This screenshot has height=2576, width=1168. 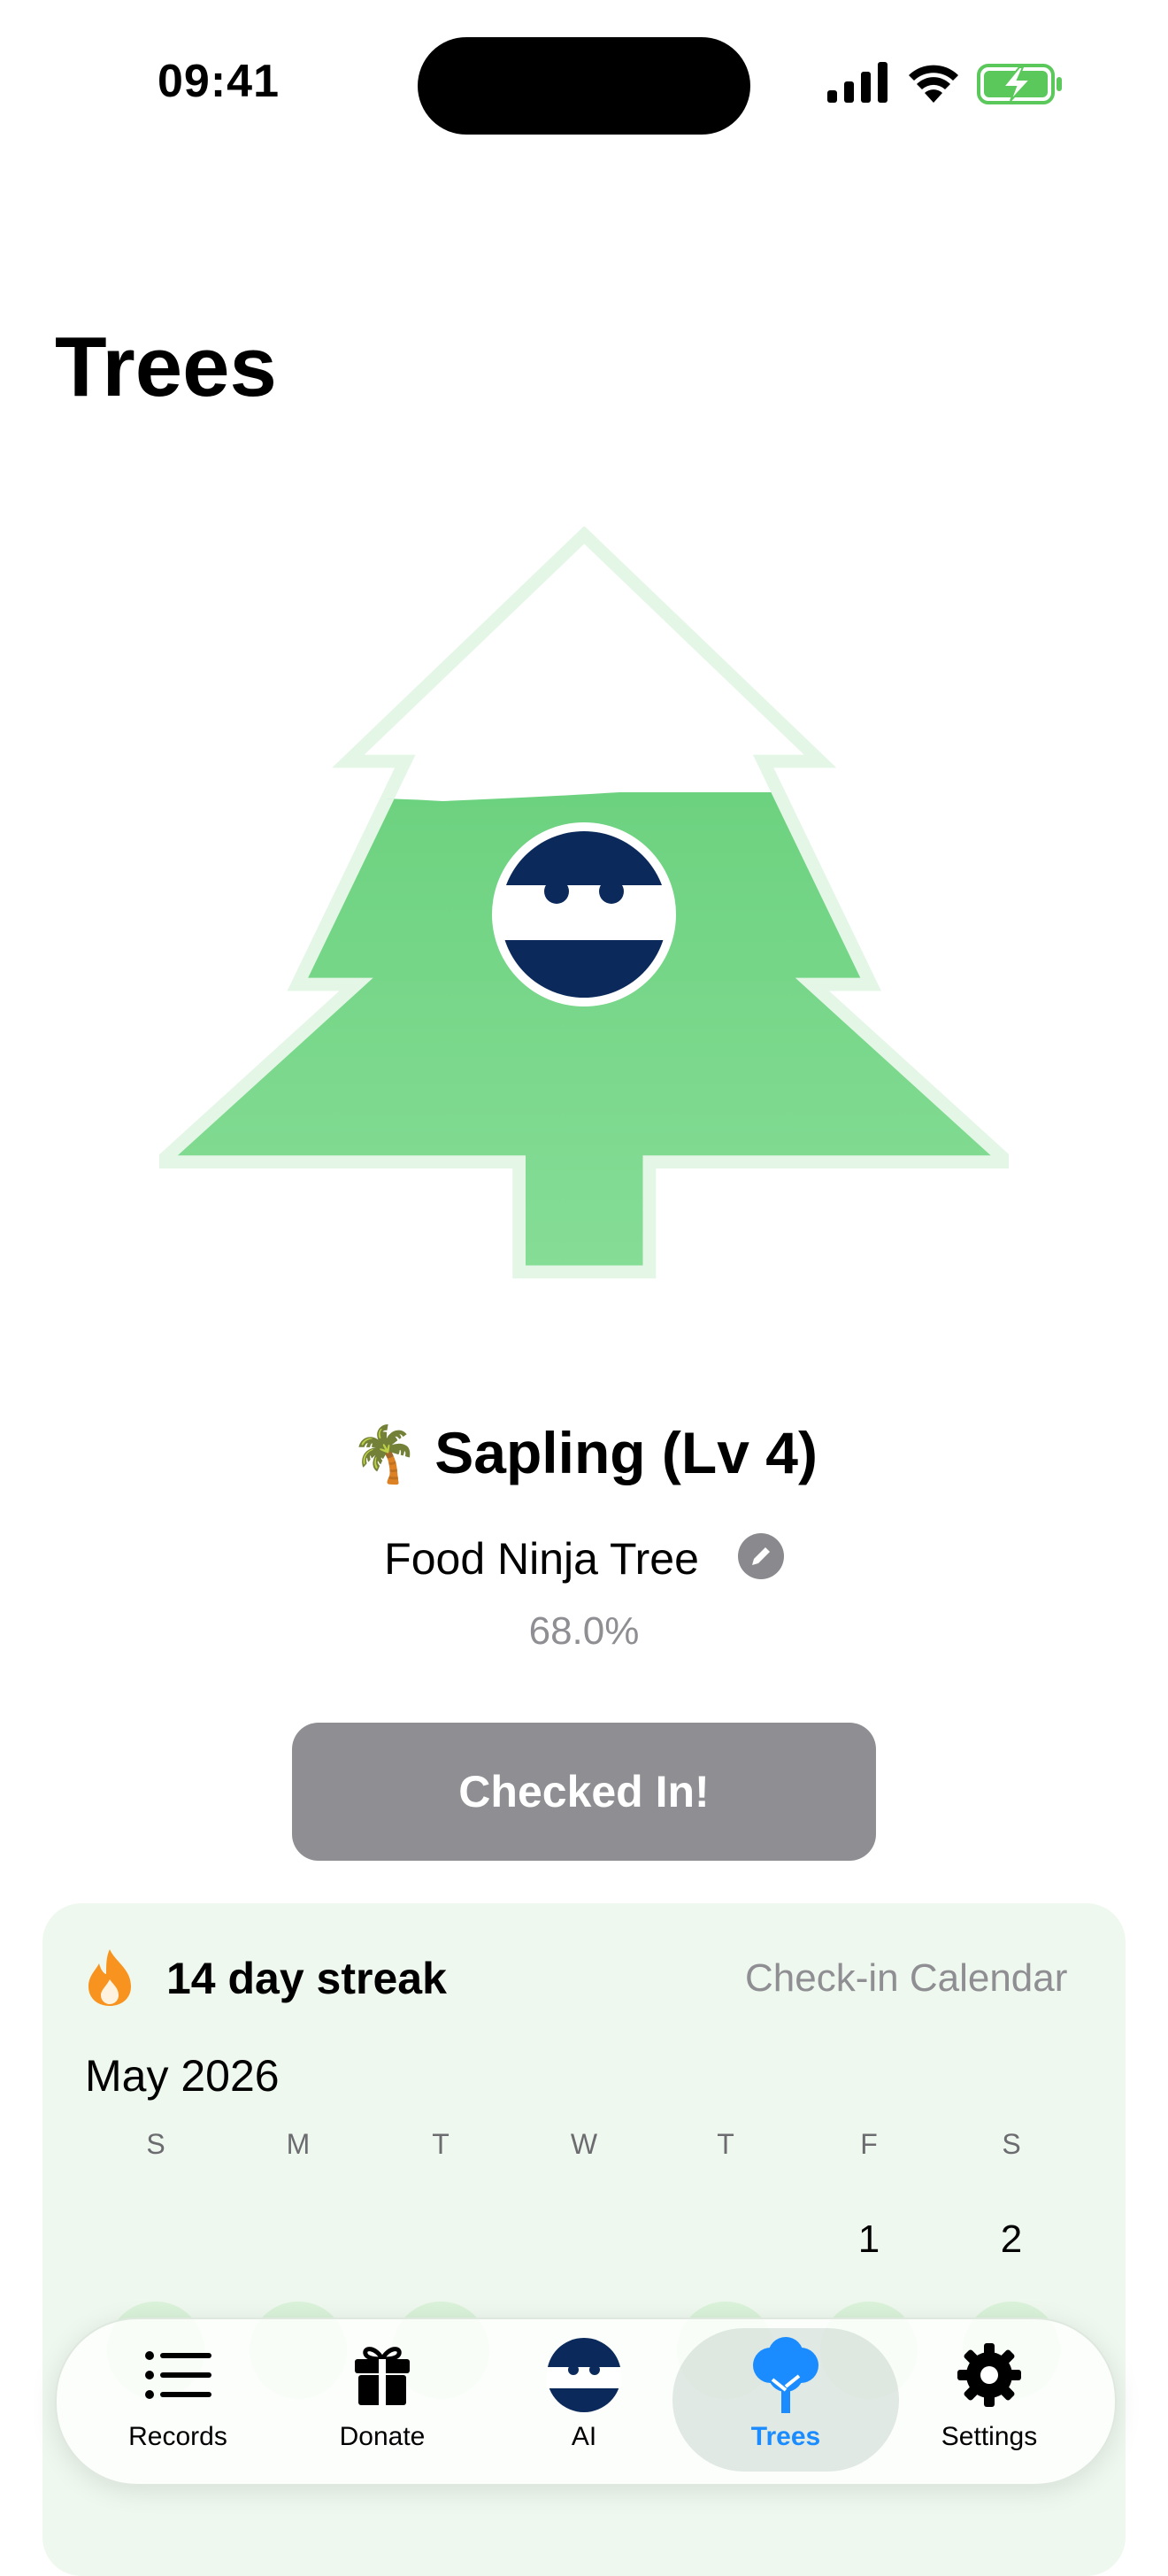 What do you see at coordinates (584, 86) in the screenshot?
I see `dynamic-island` at bounding box center [584, 86].